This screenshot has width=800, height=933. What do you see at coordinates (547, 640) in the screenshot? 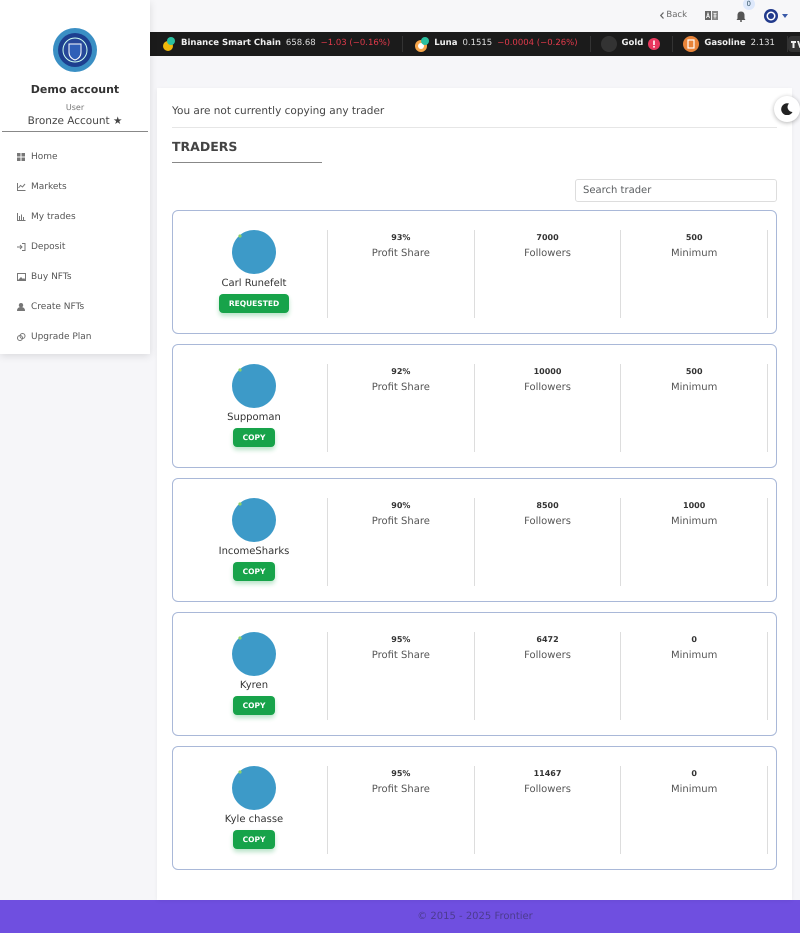
I see `stat-value: 6472` at bounding box center [547, 640].